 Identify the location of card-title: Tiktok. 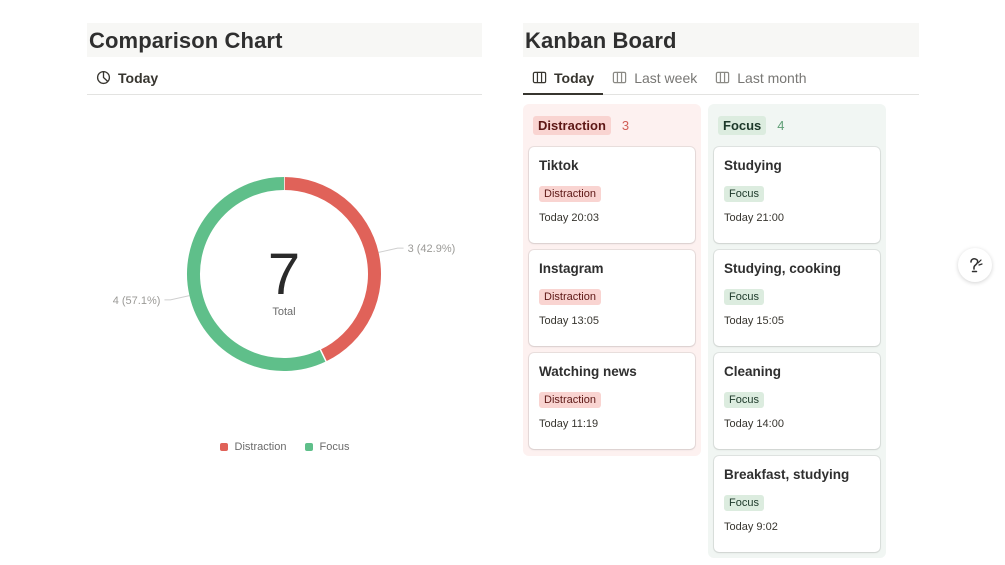
(559, 165).